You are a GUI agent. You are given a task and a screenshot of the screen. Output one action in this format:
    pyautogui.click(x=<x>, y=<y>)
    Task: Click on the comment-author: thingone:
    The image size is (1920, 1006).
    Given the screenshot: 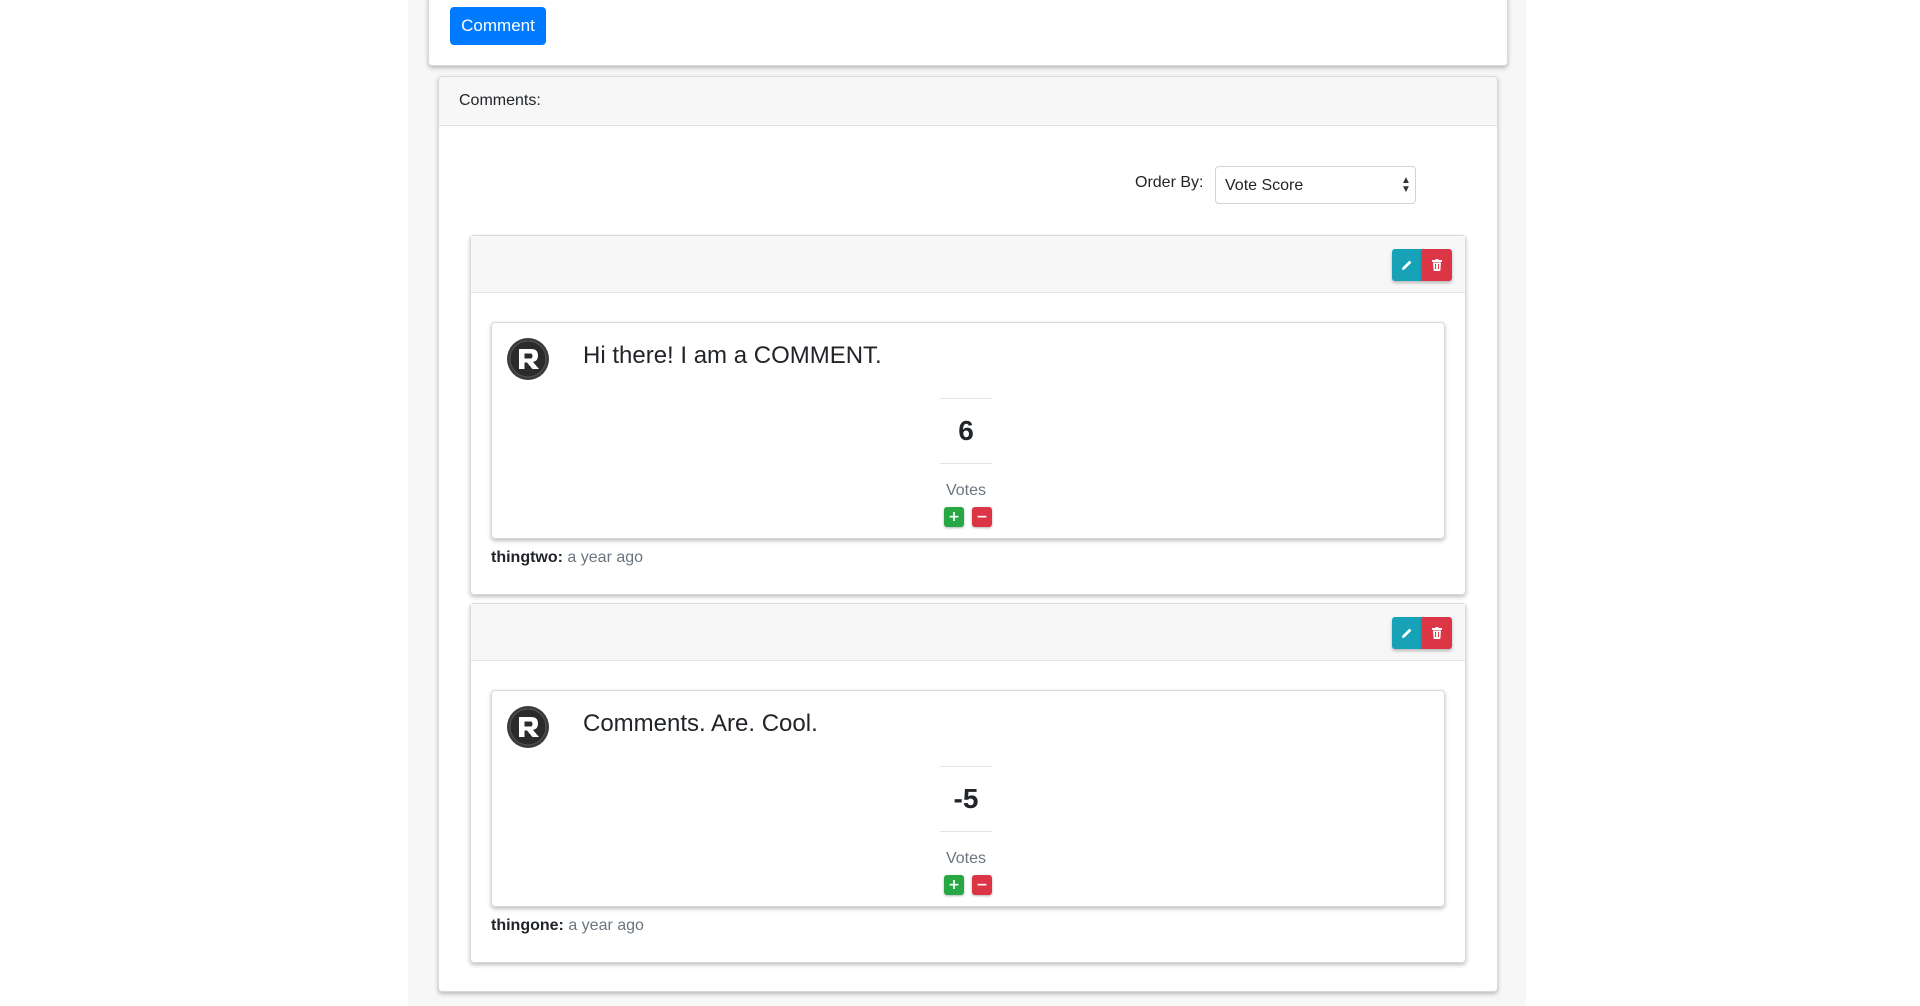 What is the action you would take?
    pyautogui.click(x=527, y=925)
    